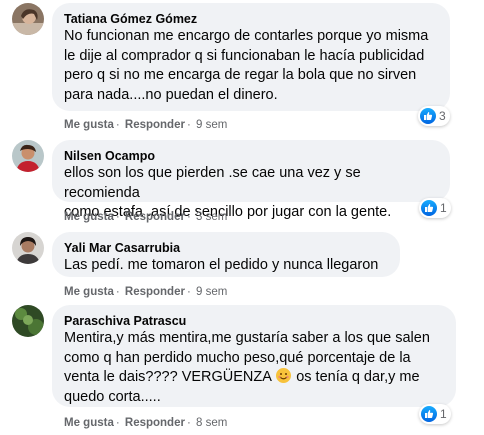  What do you see at coordinates (251, 19) in the screenshot?
I see `comment-author: Tatiana Gómez Gómez` at bounding box center [251, 19].